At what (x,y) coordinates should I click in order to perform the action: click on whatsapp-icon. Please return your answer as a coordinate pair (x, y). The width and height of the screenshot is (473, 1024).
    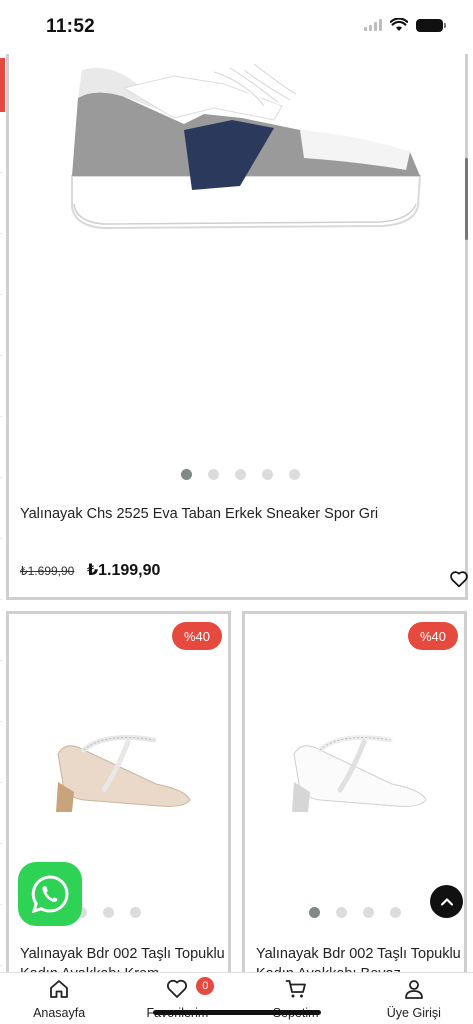
    Looking at the image, I should click on (50, 894).